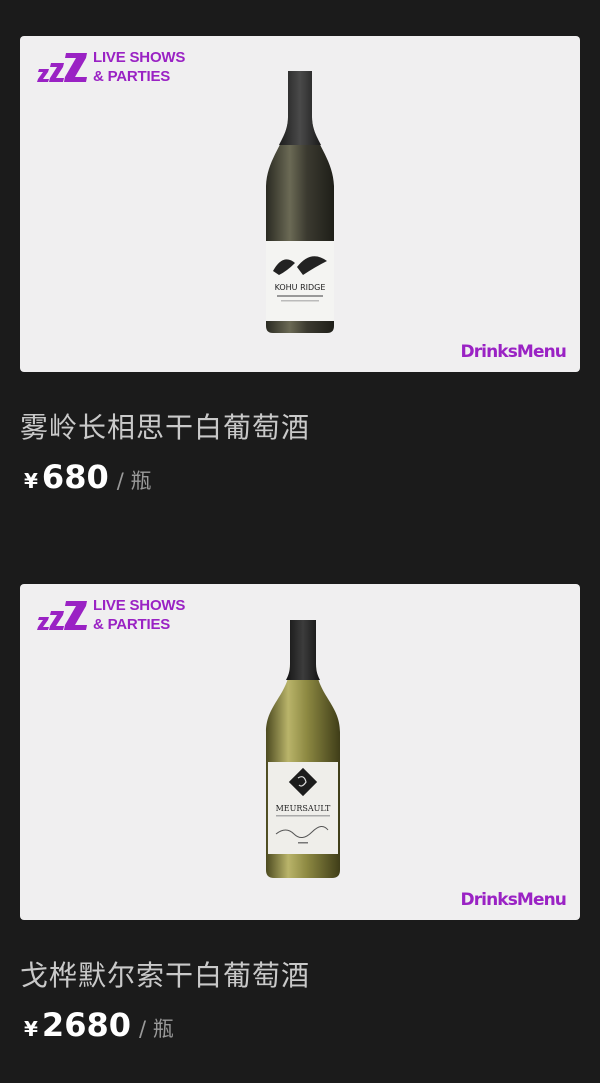 This screenshot has width=600, height=1083. Describe the element at coordinates (300, 287) in the screenshot. I see `bottle-label-text: KOHU RIDGE` at that location.